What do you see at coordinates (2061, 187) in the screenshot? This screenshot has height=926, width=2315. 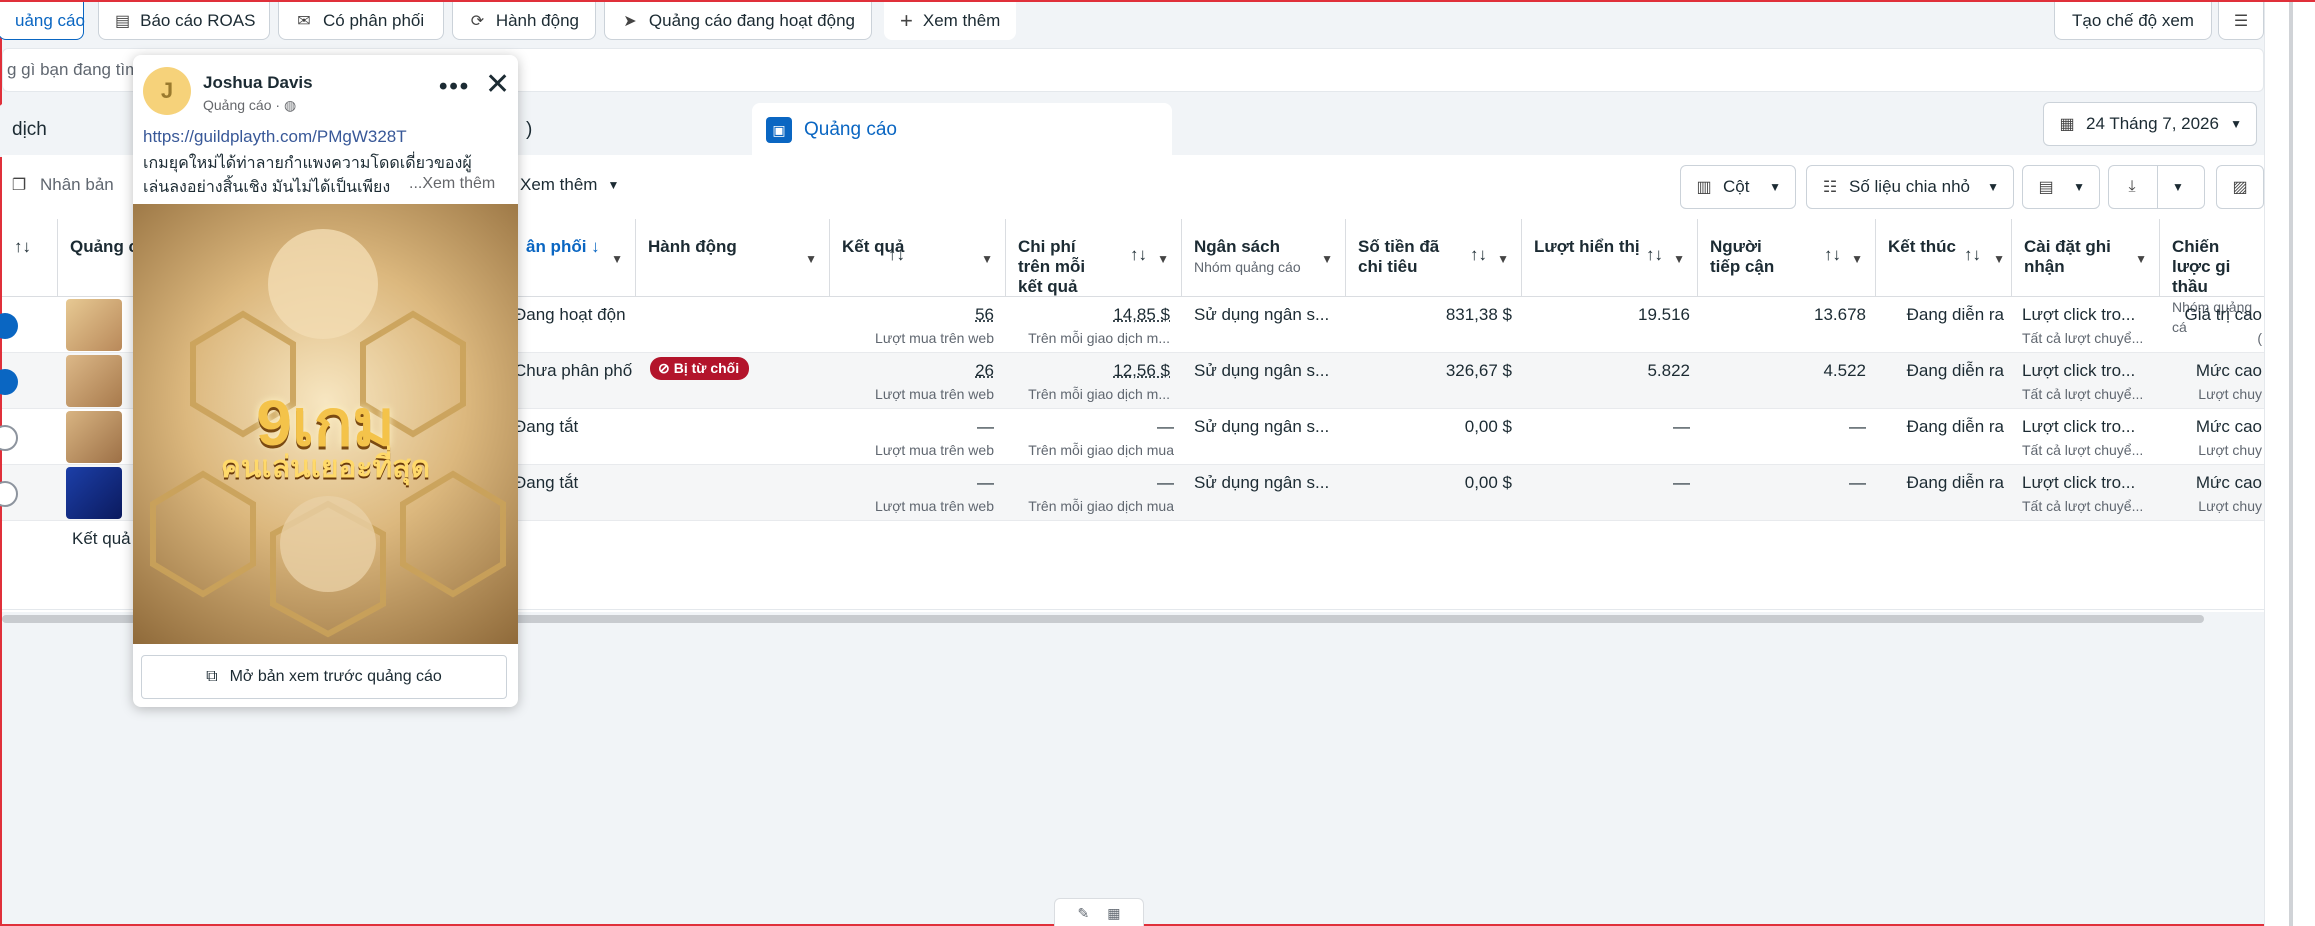 I see `reports-button: ▤ ▼` at bounding box center [2061, 187].